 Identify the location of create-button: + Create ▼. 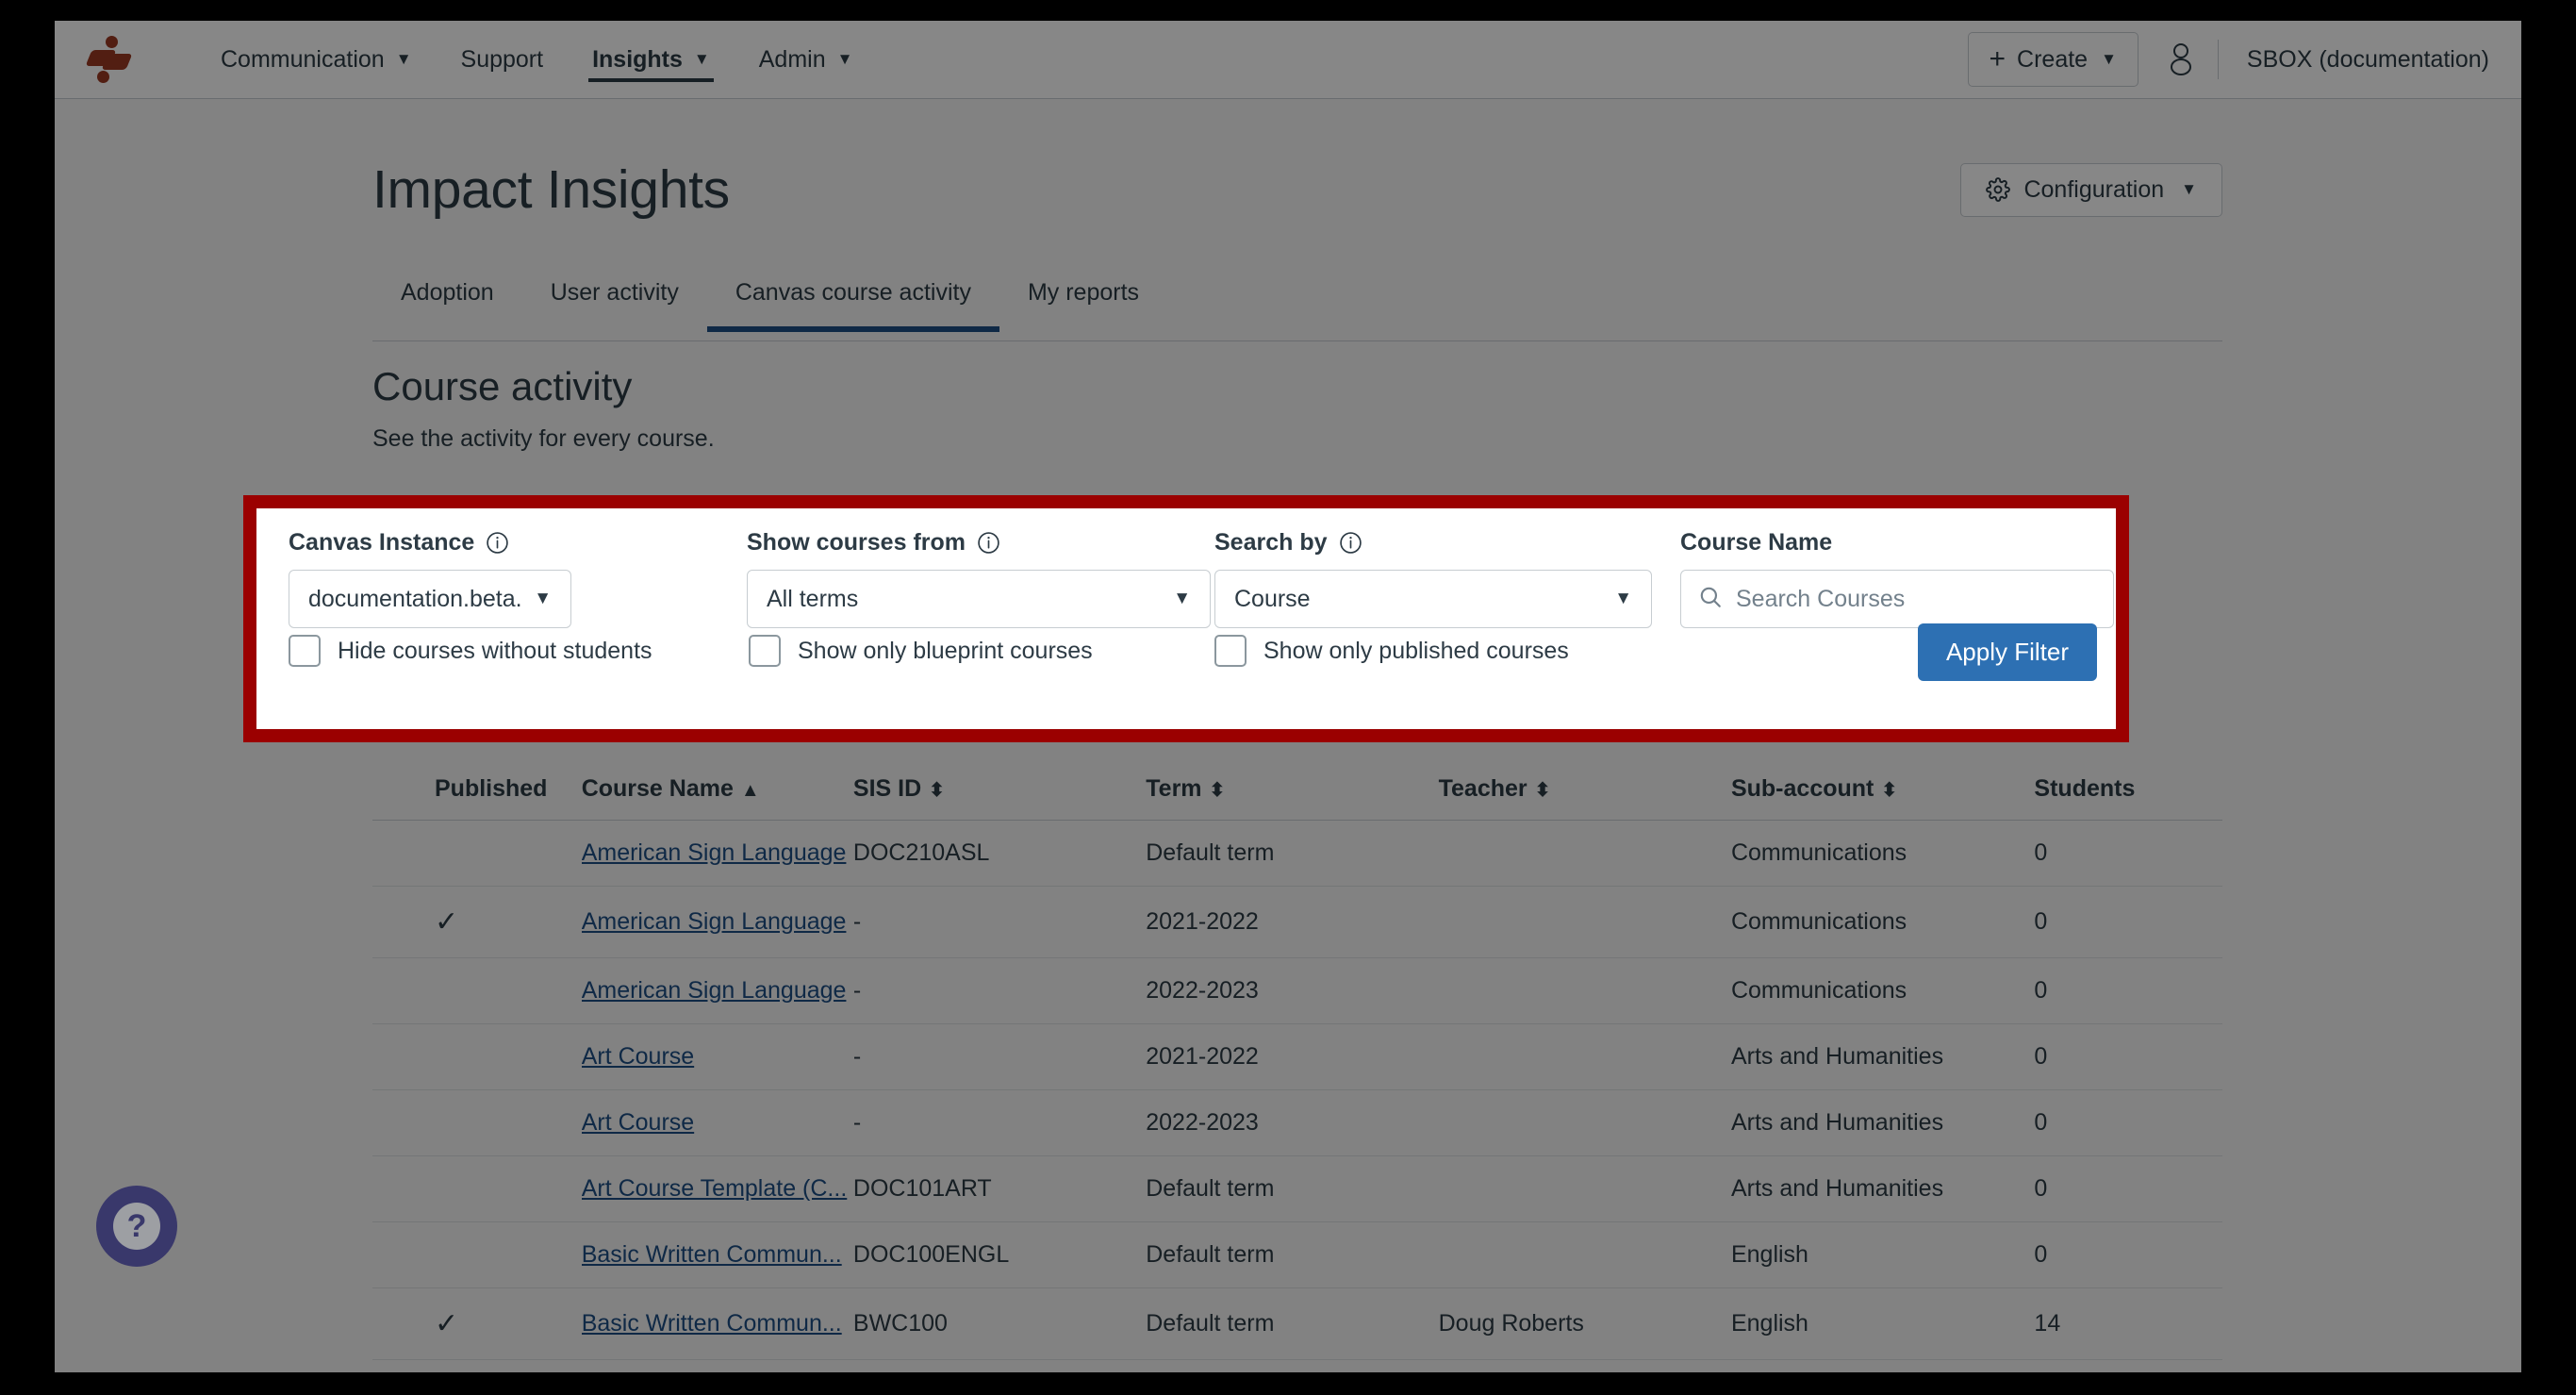
(2052, 59).